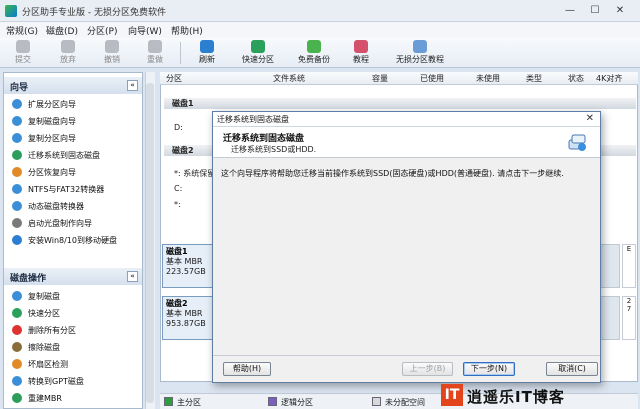  I want to click on sidebar-item-extend-wizard: 扩展分区向导, so click(44, 106).